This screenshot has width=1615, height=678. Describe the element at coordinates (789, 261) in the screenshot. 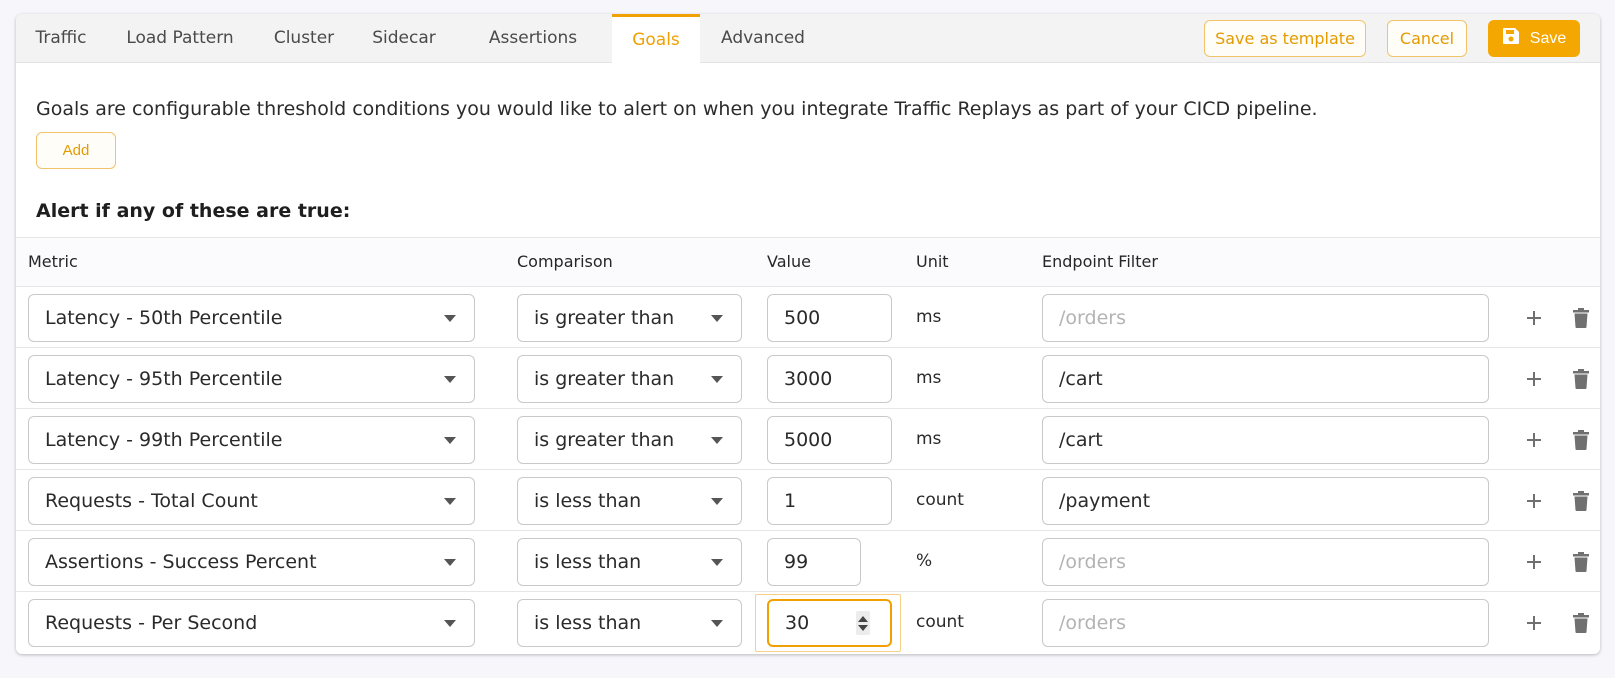

I see `column-header-value: Value` at that location.